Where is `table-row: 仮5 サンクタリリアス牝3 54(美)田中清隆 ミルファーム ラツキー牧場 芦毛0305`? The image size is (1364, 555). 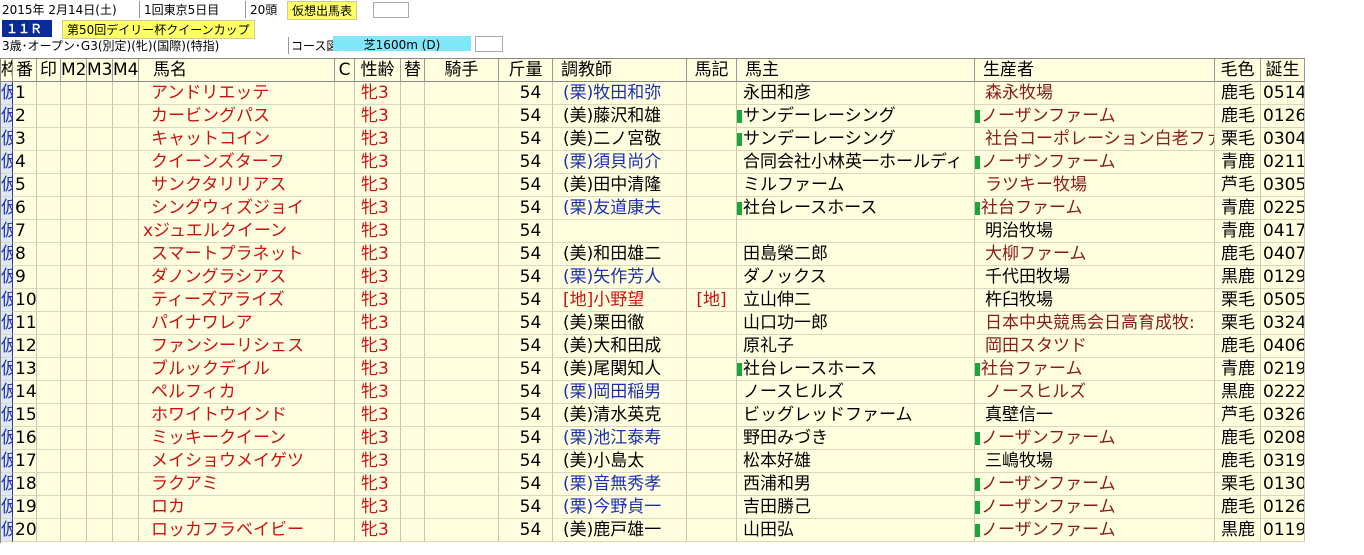 table-row: 仮5 サンクタリリアス牝3 54(美)田中清隆 ミルファーム ラツキー牧場 芦毛0305 is located at coordinates (653, 185).